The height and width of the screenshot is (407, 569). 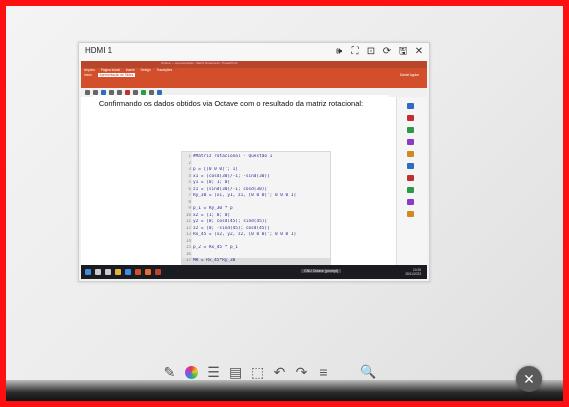 I want to click on menu-item-2: Inserir, so click(x=130, y=70).